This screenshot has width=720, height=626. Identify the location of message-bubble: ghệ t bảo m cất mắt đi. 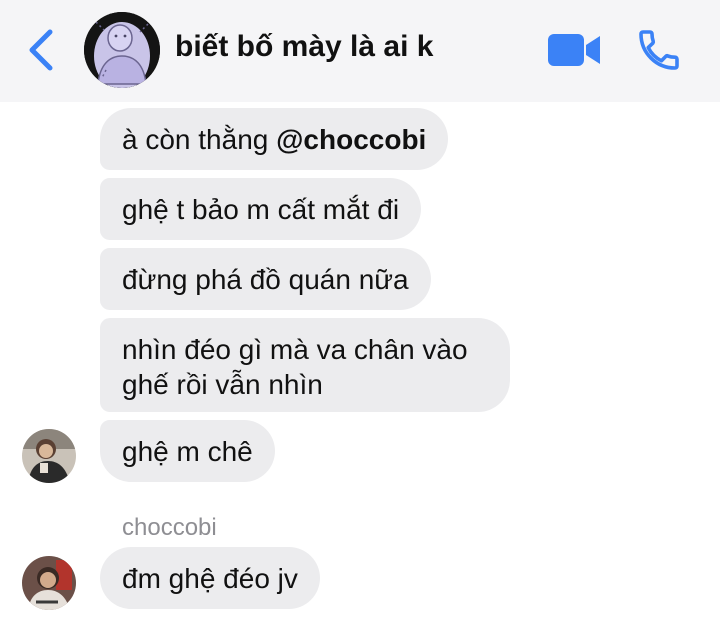
(261, 209).